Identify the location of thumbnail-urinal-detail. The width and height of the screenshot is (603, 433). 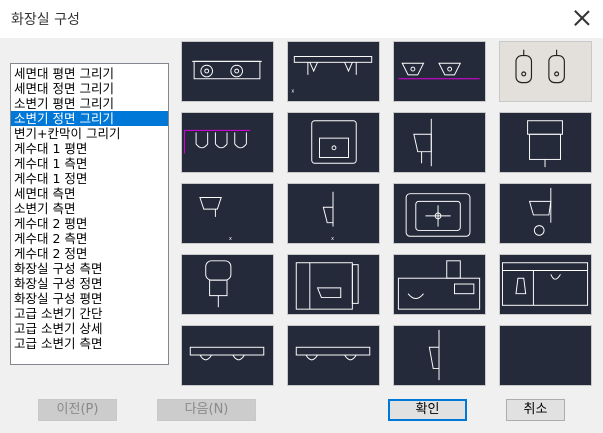
(333, 355).